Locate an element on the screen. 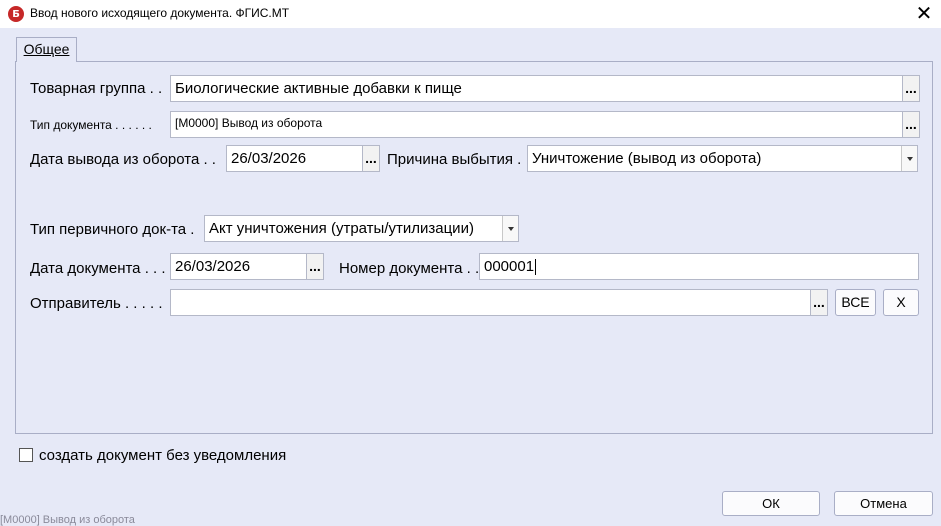 This screenshot has height=526, width=941. doc-type-label: Тип документа . . . . . . is located at coordinates (91, 125).